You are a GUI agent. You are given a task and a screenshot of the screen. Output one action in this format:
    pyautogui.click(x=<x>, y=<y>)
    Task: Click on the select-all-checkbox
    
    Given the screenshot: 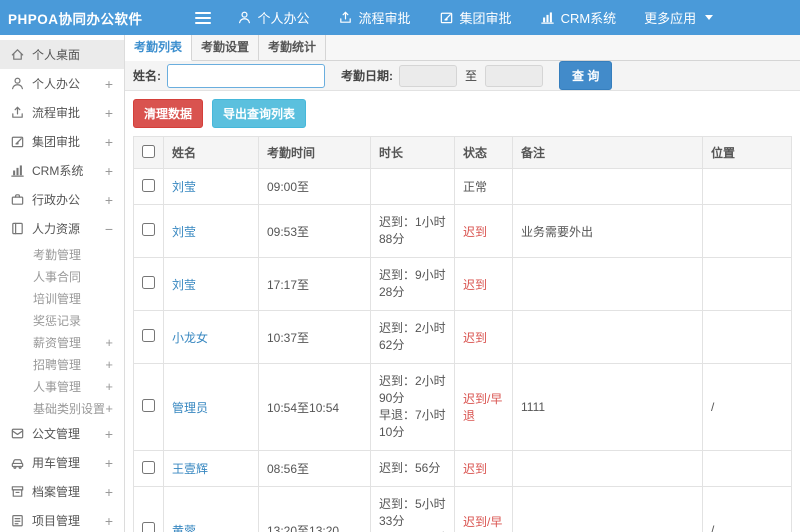 What is the action you would take?
    pyautogui.click(x=148, y=151)
    